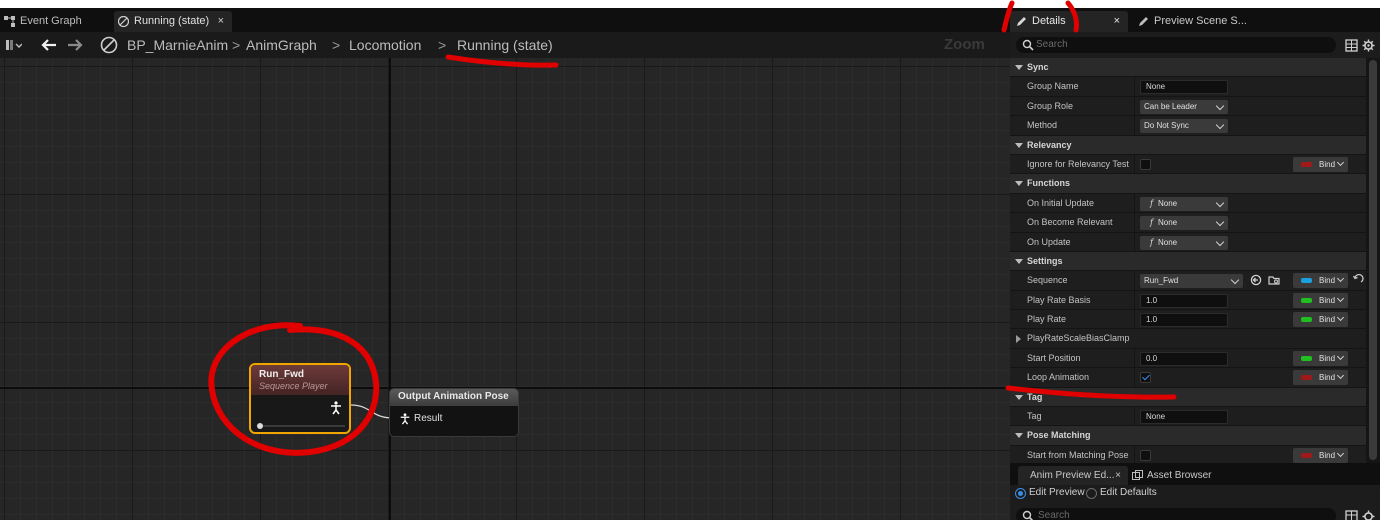 This screenshot has width=1380, height=520. What do you see at coordinates (1151, 223) in the screenshot?
I see `function-icon: f` at bounding box center [1151, 223].